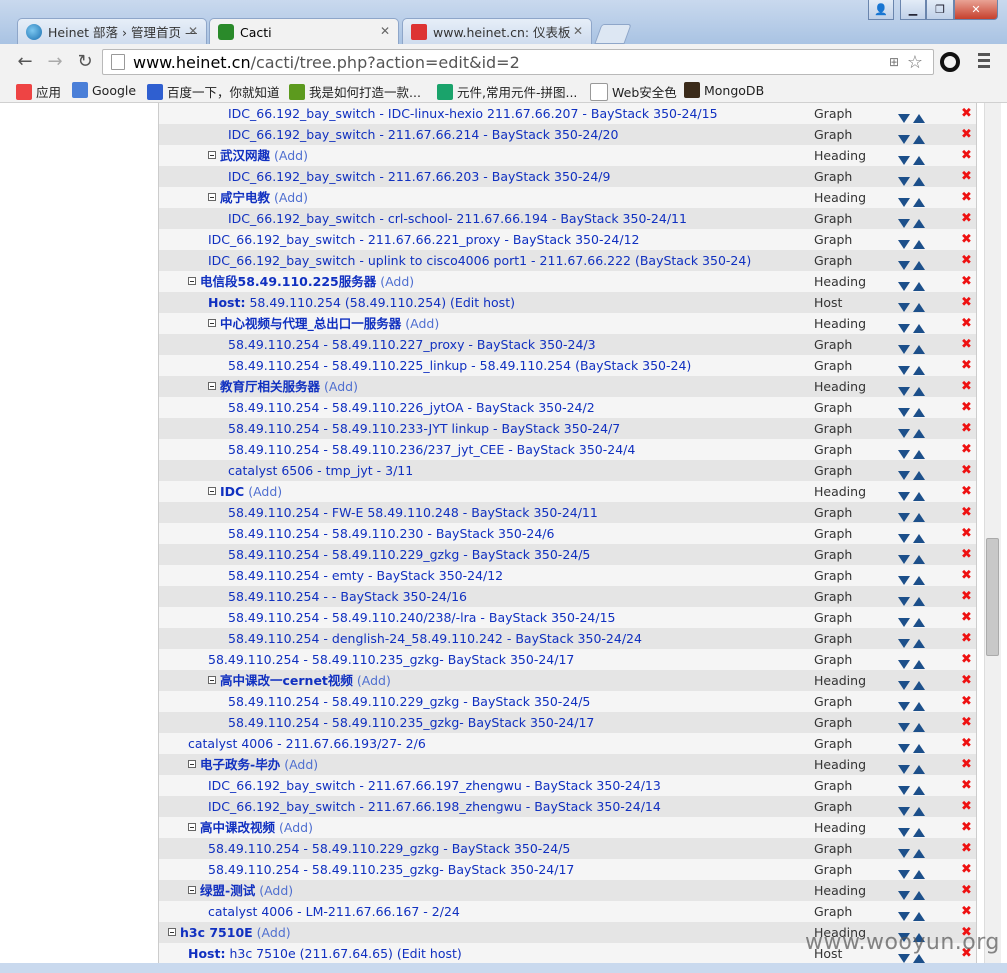 Image resolution: width=1007 pixels, height=973 pixels. I want to click on tree-heading: 武汉网趣 (Add), so click(258, 155).